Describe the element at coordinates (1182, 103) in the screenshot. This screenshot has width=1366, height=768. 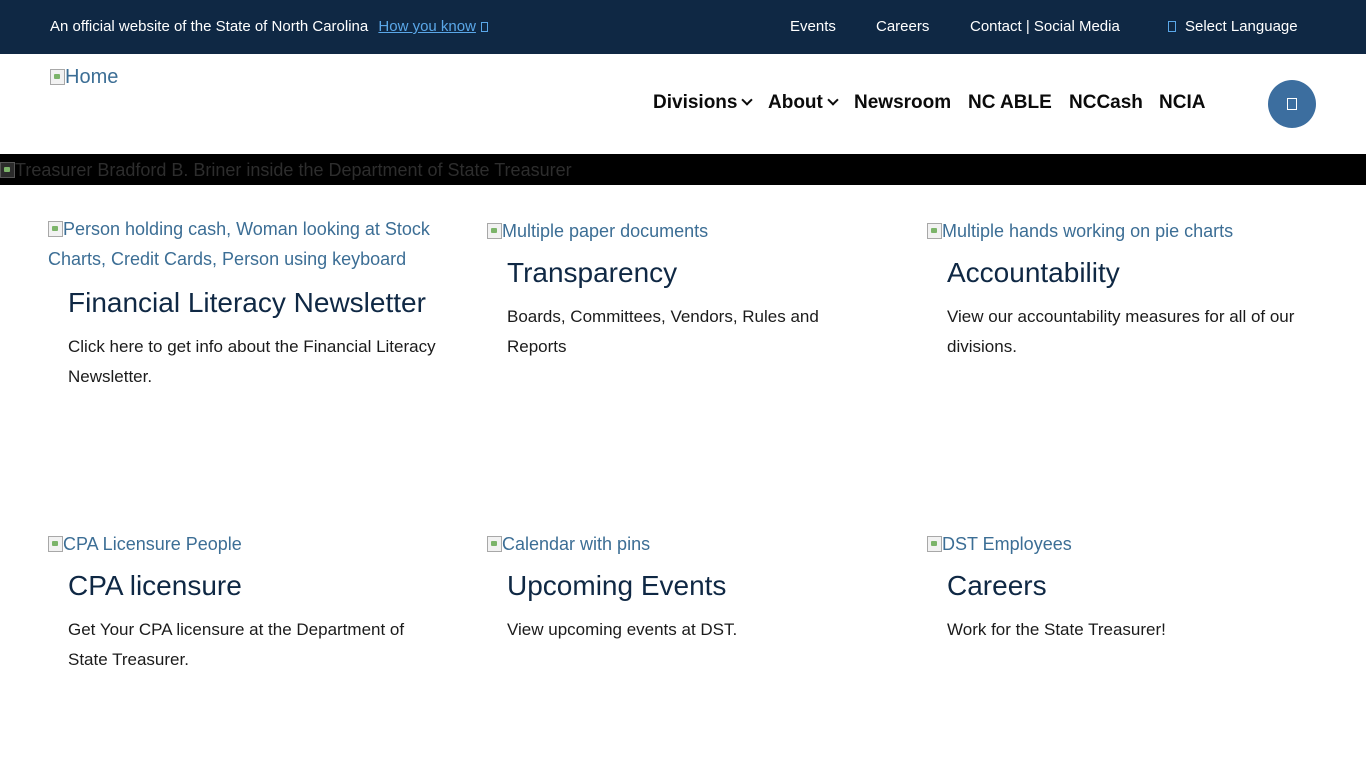
I see `nav-ncia: NCIA` at that location.